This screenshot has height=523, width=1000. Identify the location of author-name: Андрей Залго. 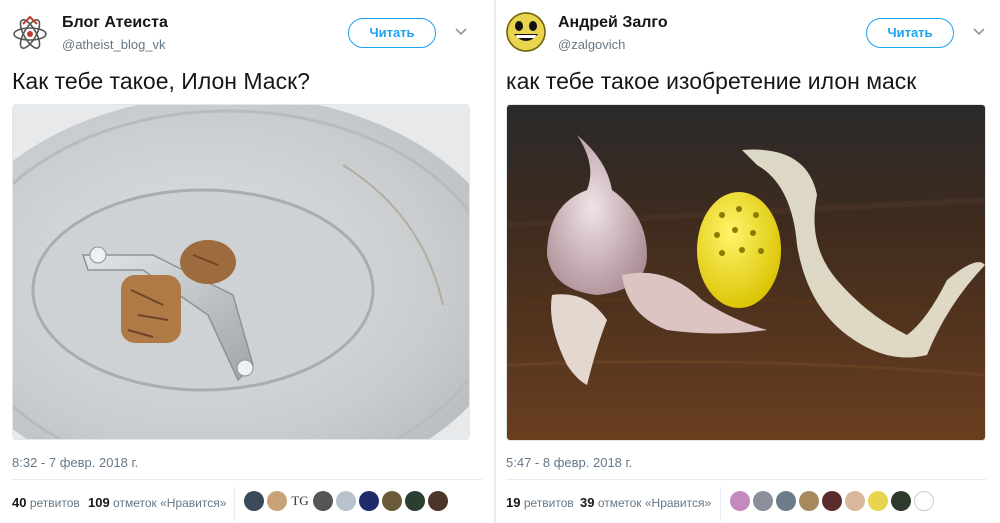
(613, 23).